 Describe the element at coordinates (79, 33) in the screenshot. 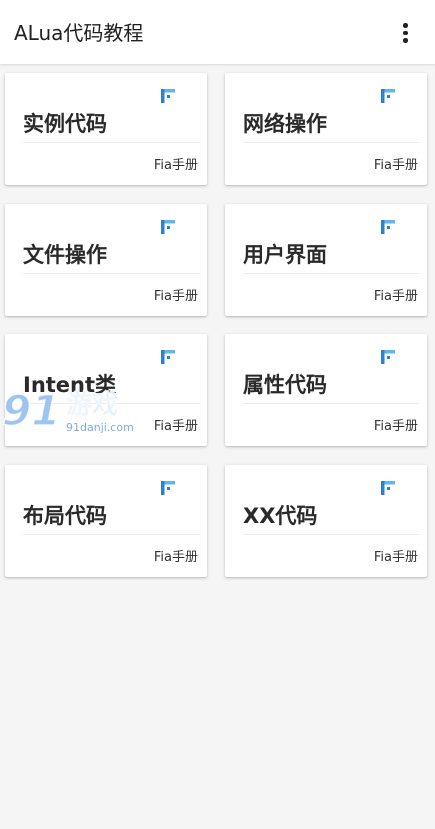

I see `app-title: ALua代码教程` at that location.